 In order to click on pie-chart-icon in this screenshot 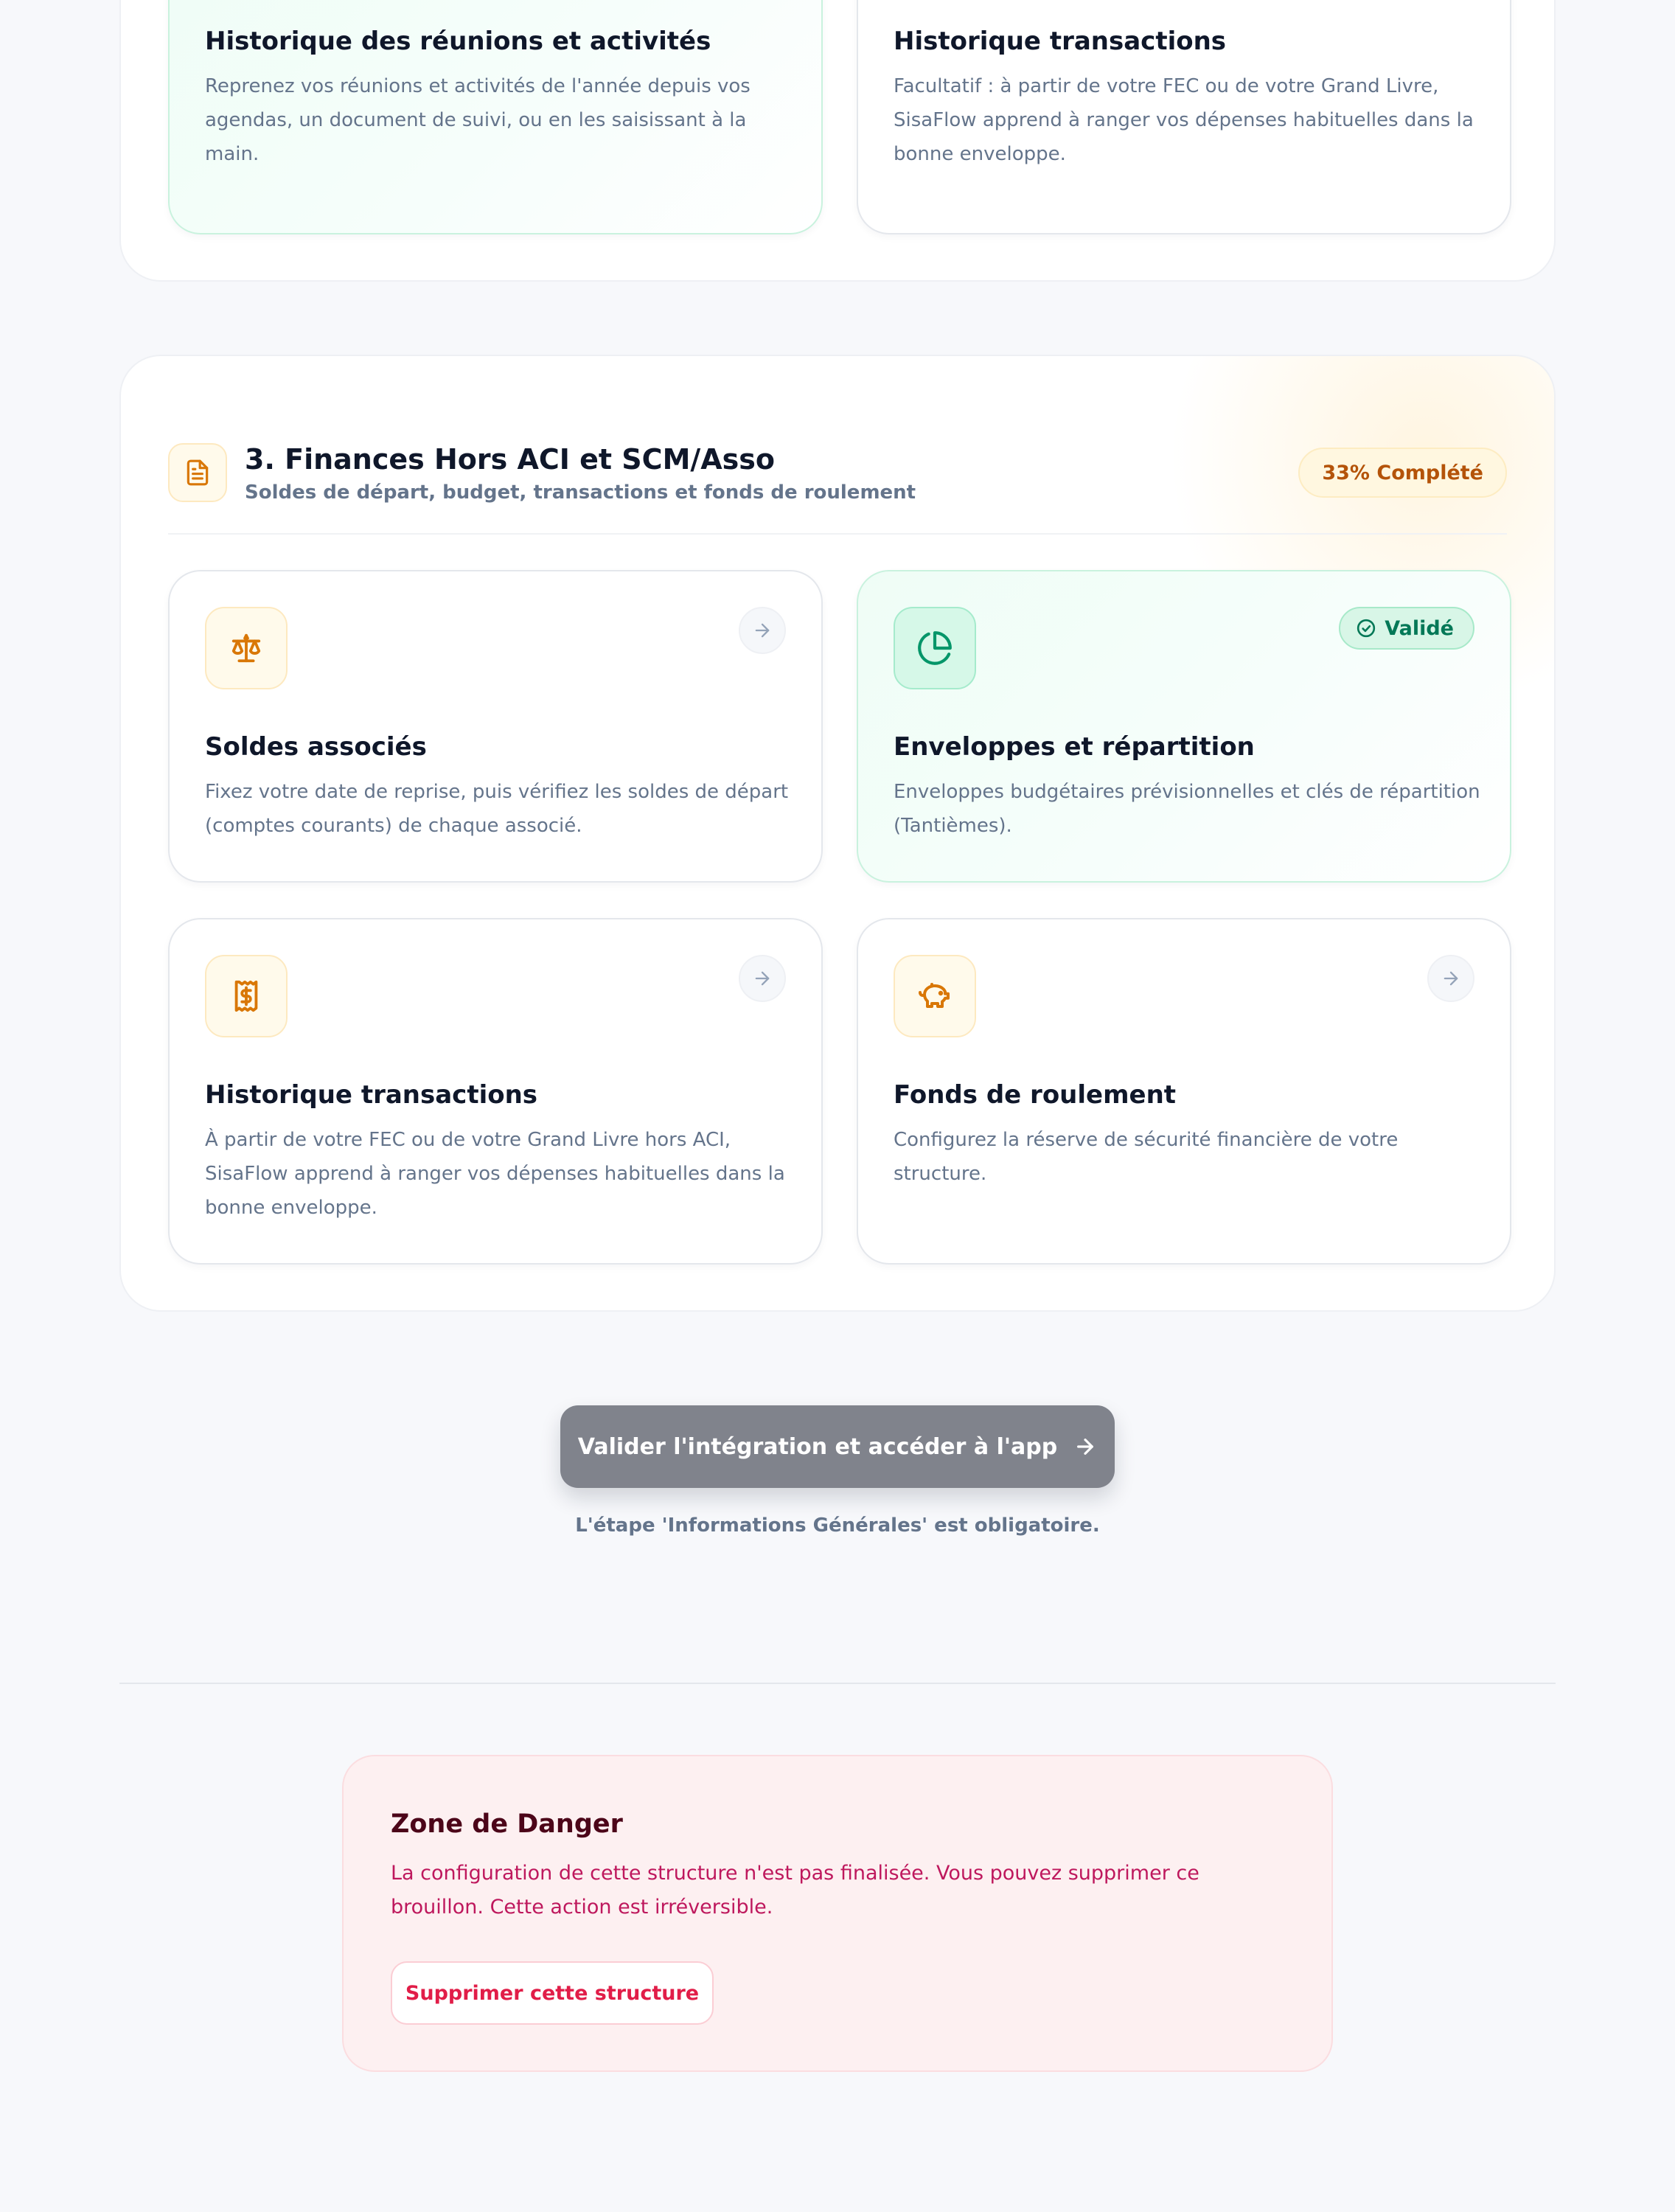, I will do `click(935, 648)`.